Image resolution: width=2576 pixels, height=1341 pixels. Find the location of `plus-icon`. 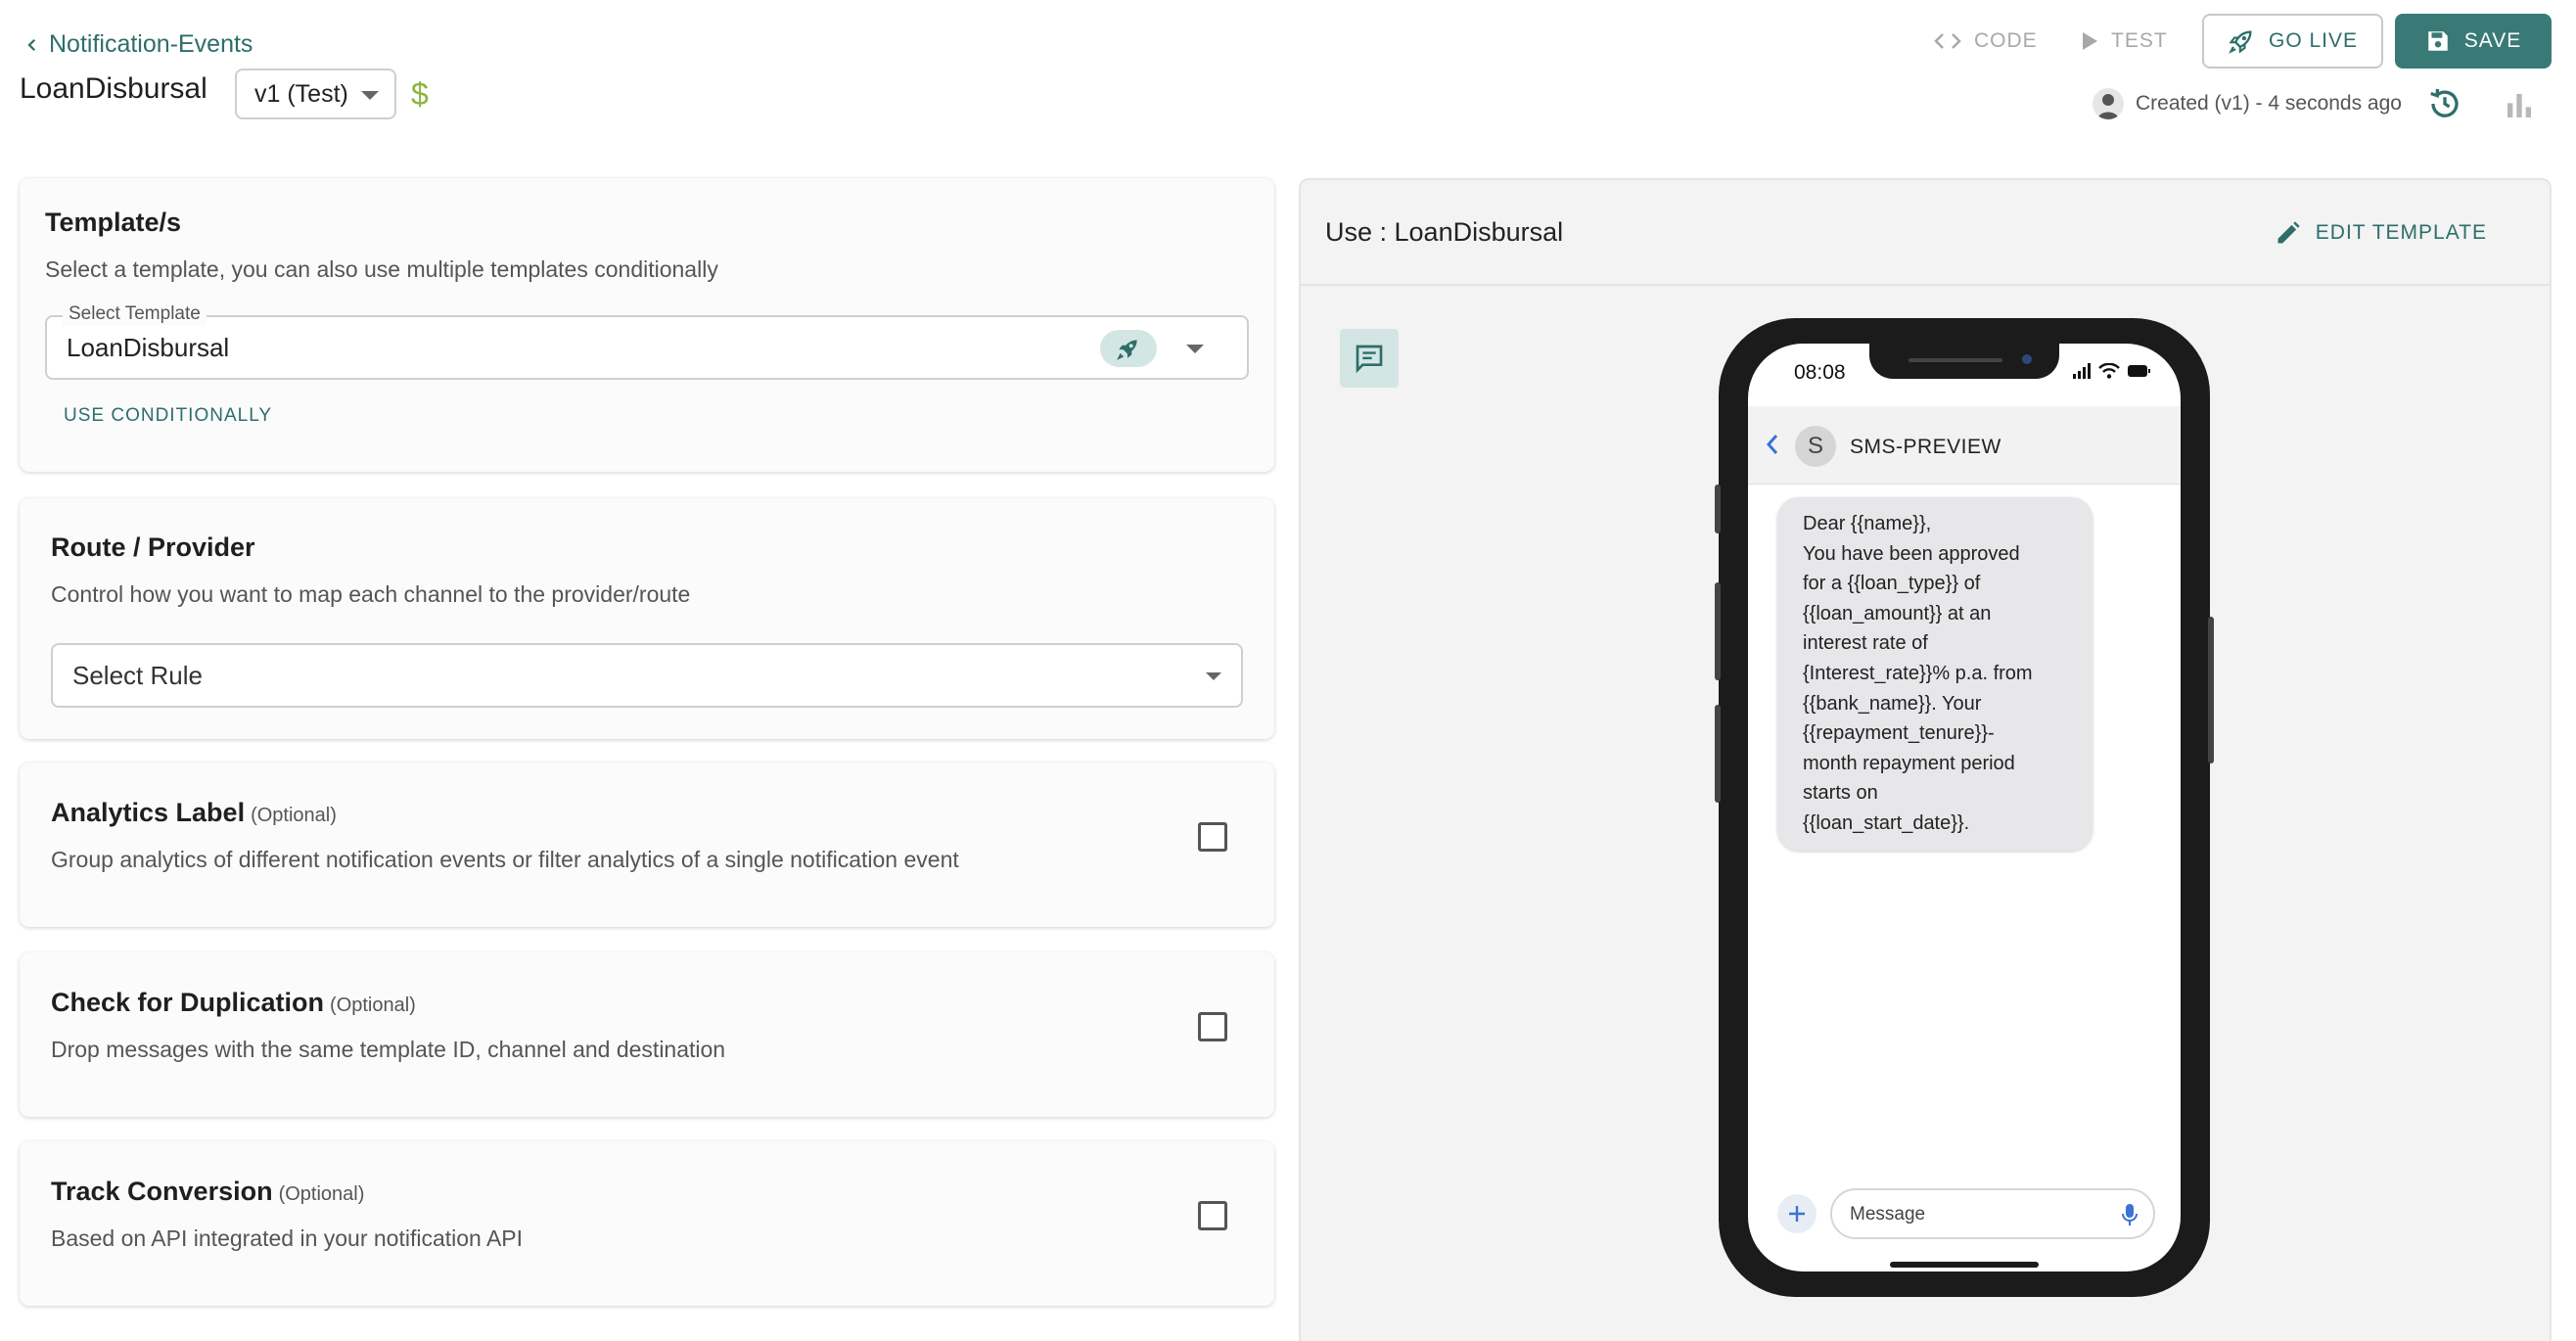

plus-icon is located at coordinates (1797, 1214).